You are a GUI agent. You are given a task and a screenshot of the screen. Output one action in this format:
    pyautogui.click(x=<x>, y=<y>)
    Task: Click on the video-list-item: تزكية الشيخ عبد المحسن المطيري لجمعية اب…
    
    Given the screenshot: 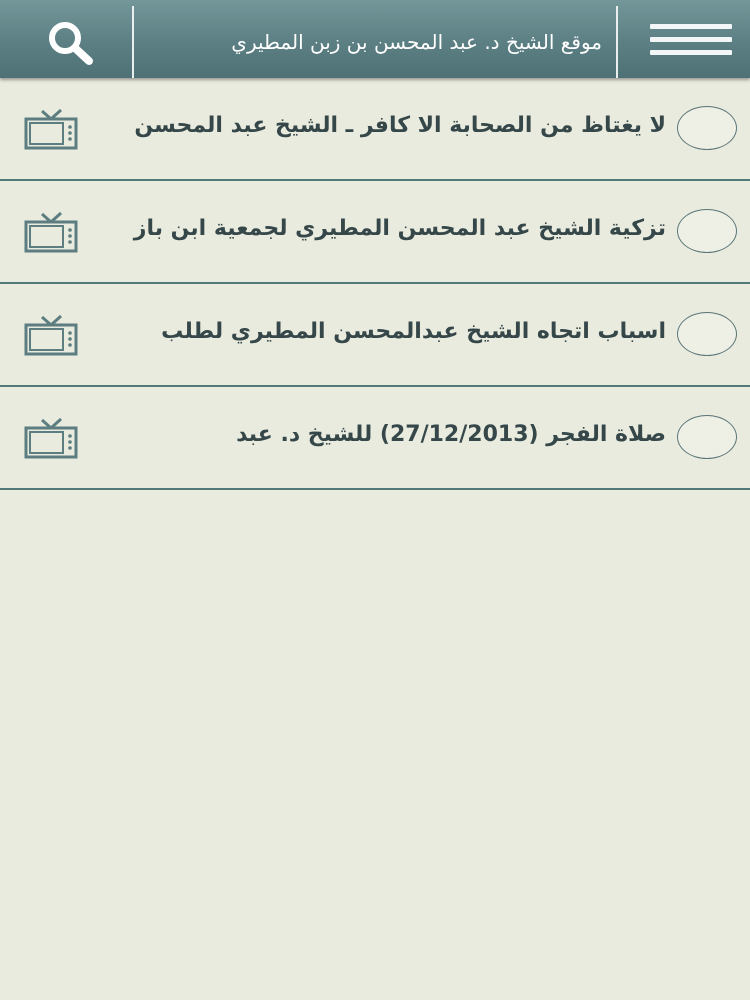 What is the action you would take?
    pyautogui.click(x=375, y=232)
    